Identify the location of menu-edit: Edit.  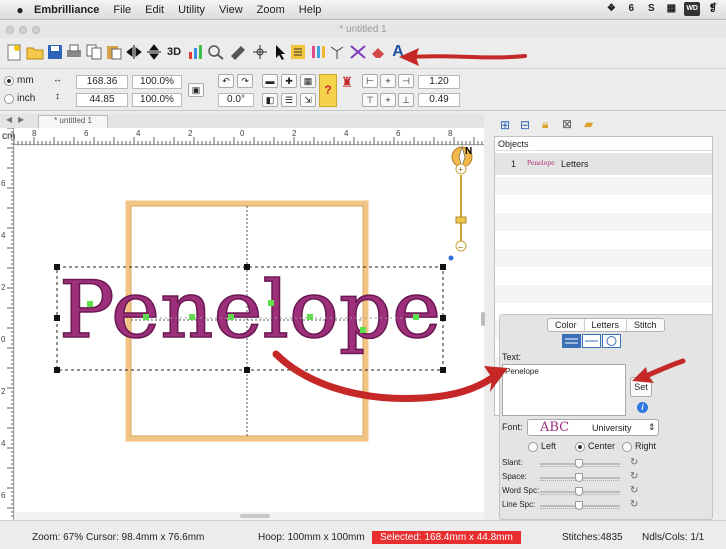
(154, 10).